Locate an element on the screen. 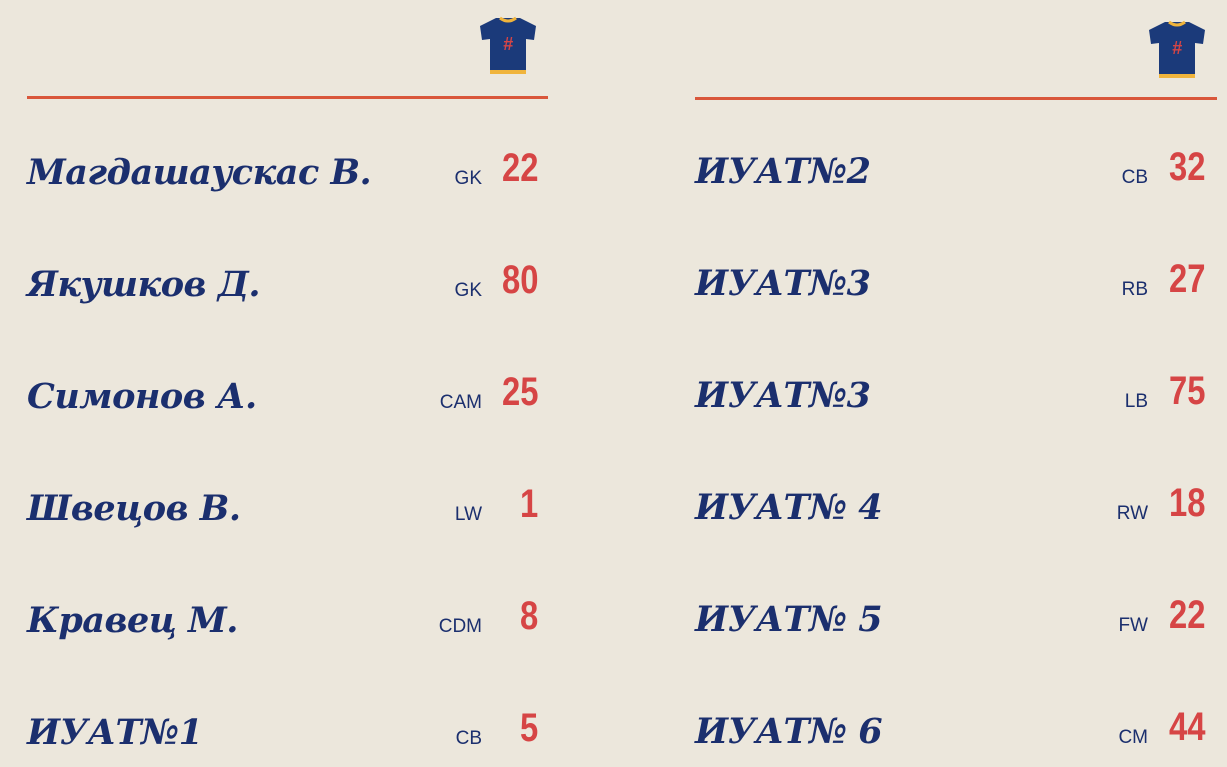 This screenshot has height=767, width=1227. player-position: RW is located at coordinates (1132, 513).